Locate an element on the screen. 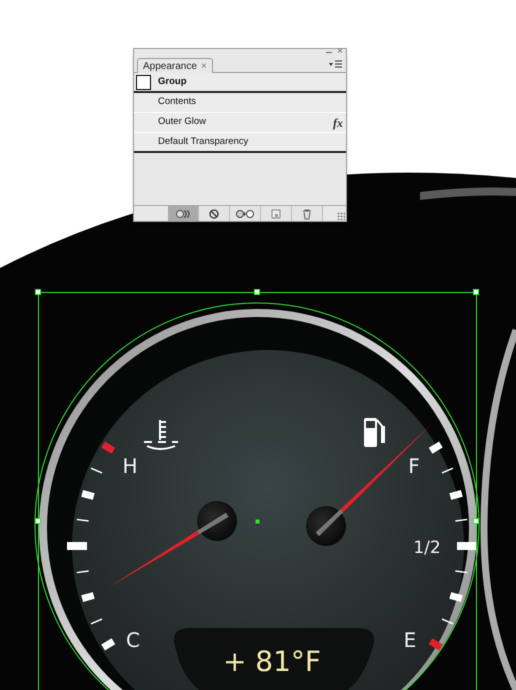  panel-menu-icon is located at coordinates (336, 64).